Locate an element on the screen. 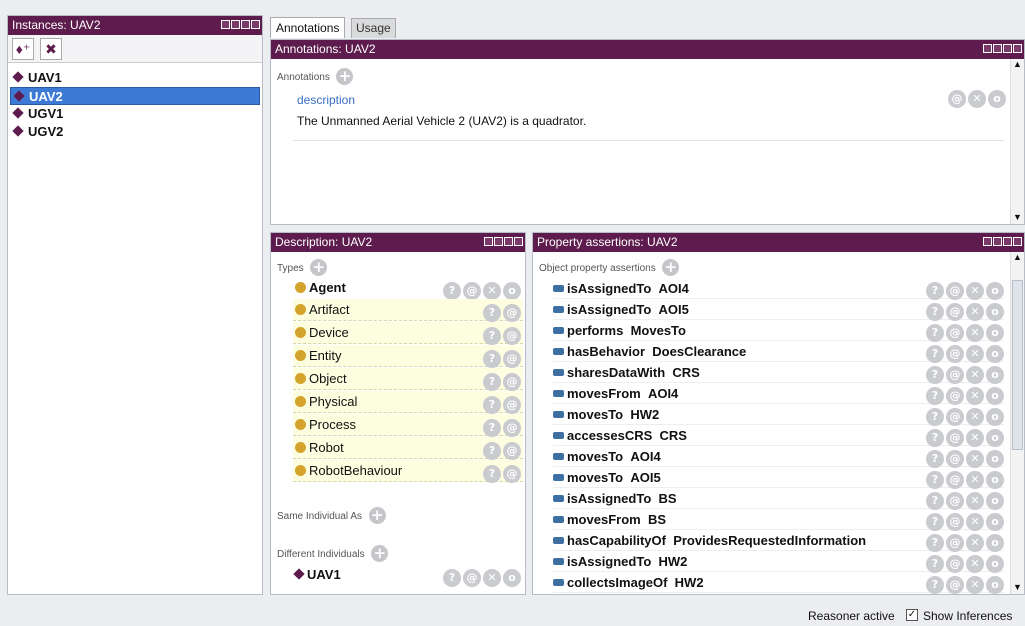 The image size is (1025, 626). delete-individual-button: ✖ is located at coordinates (51, 49).